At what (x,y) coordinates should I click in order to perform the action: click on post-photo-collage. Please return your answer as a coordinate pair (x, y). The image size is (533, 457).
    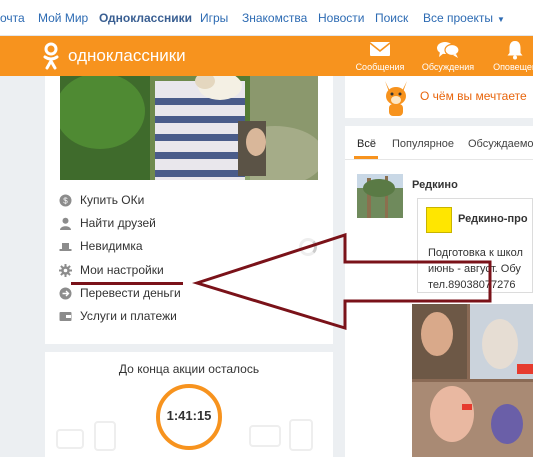
    Looking at the image, I should click on (472, 380).